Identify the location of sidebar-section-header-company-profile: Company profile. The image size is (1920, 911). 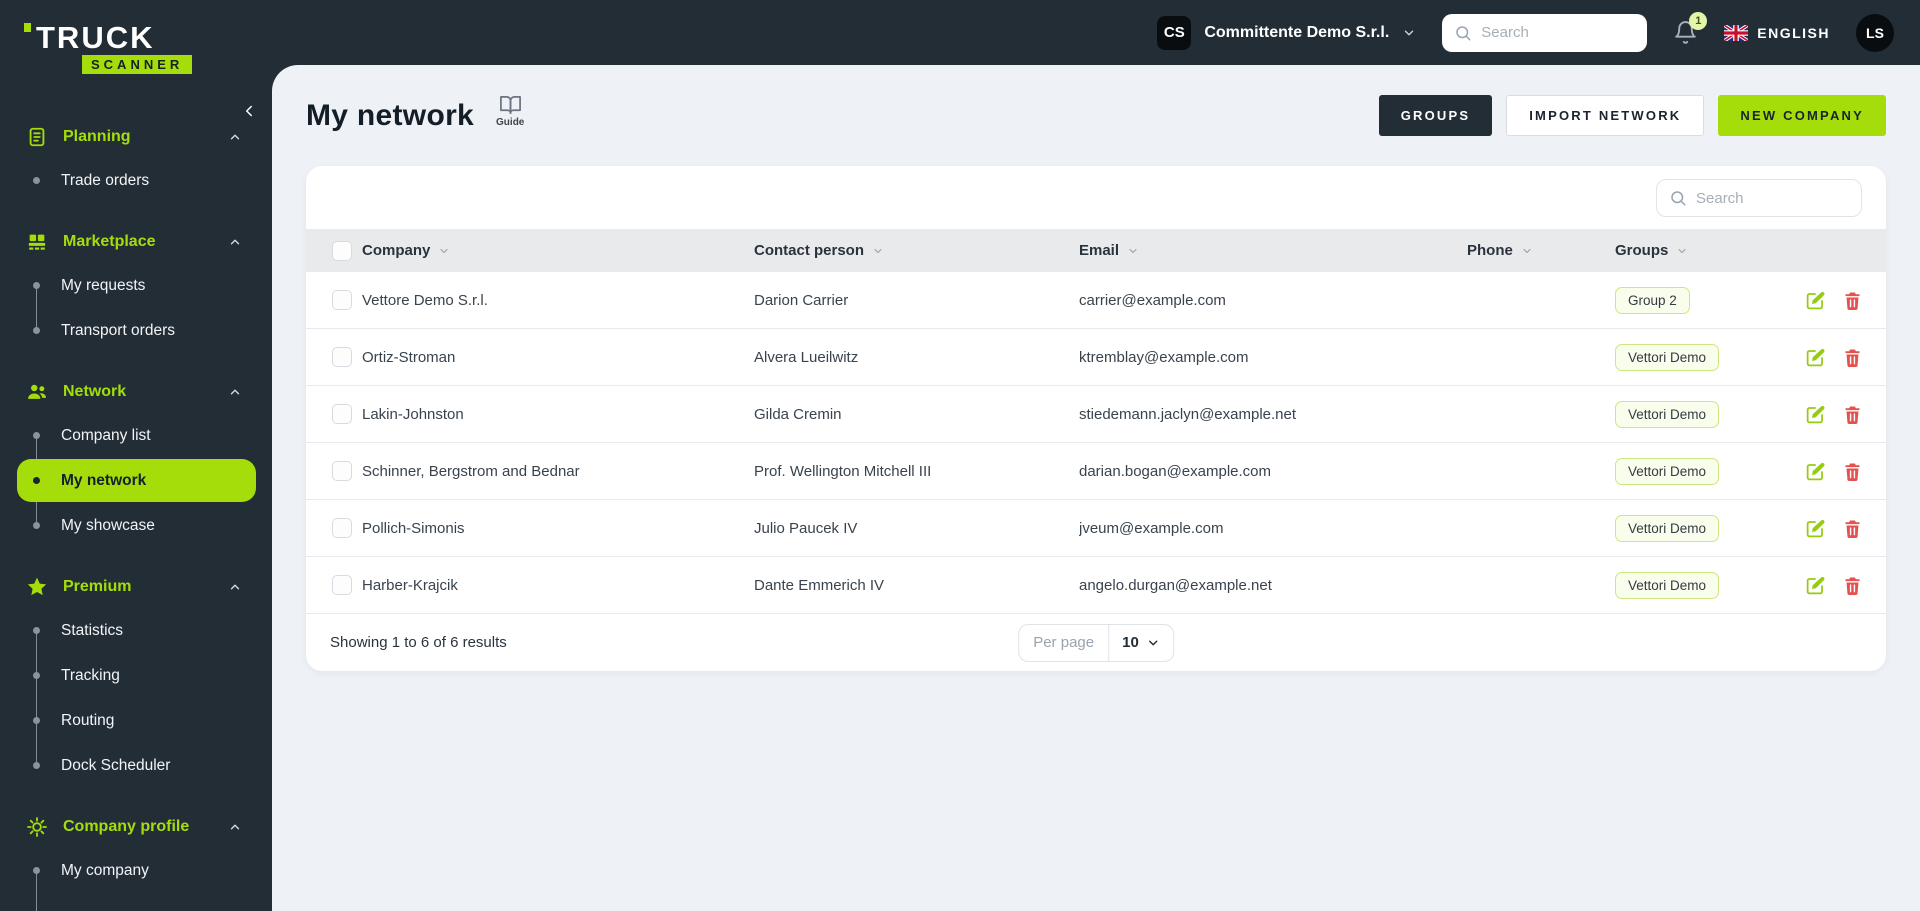
(136, 827).